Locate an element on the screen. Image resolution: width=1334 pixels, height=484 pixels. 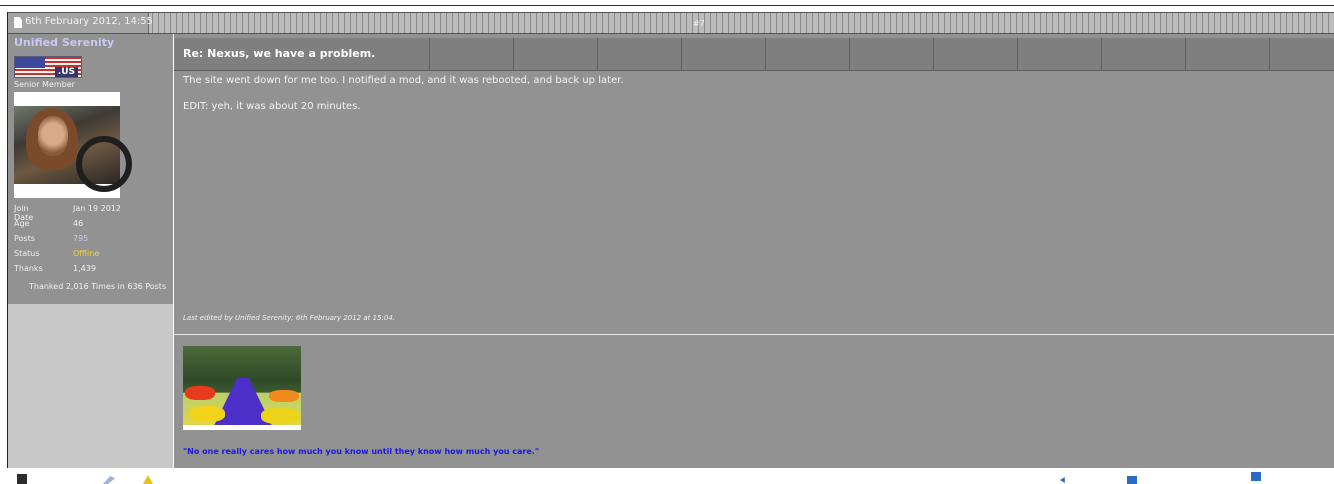
signature-image is located at coordinates (242, 388).